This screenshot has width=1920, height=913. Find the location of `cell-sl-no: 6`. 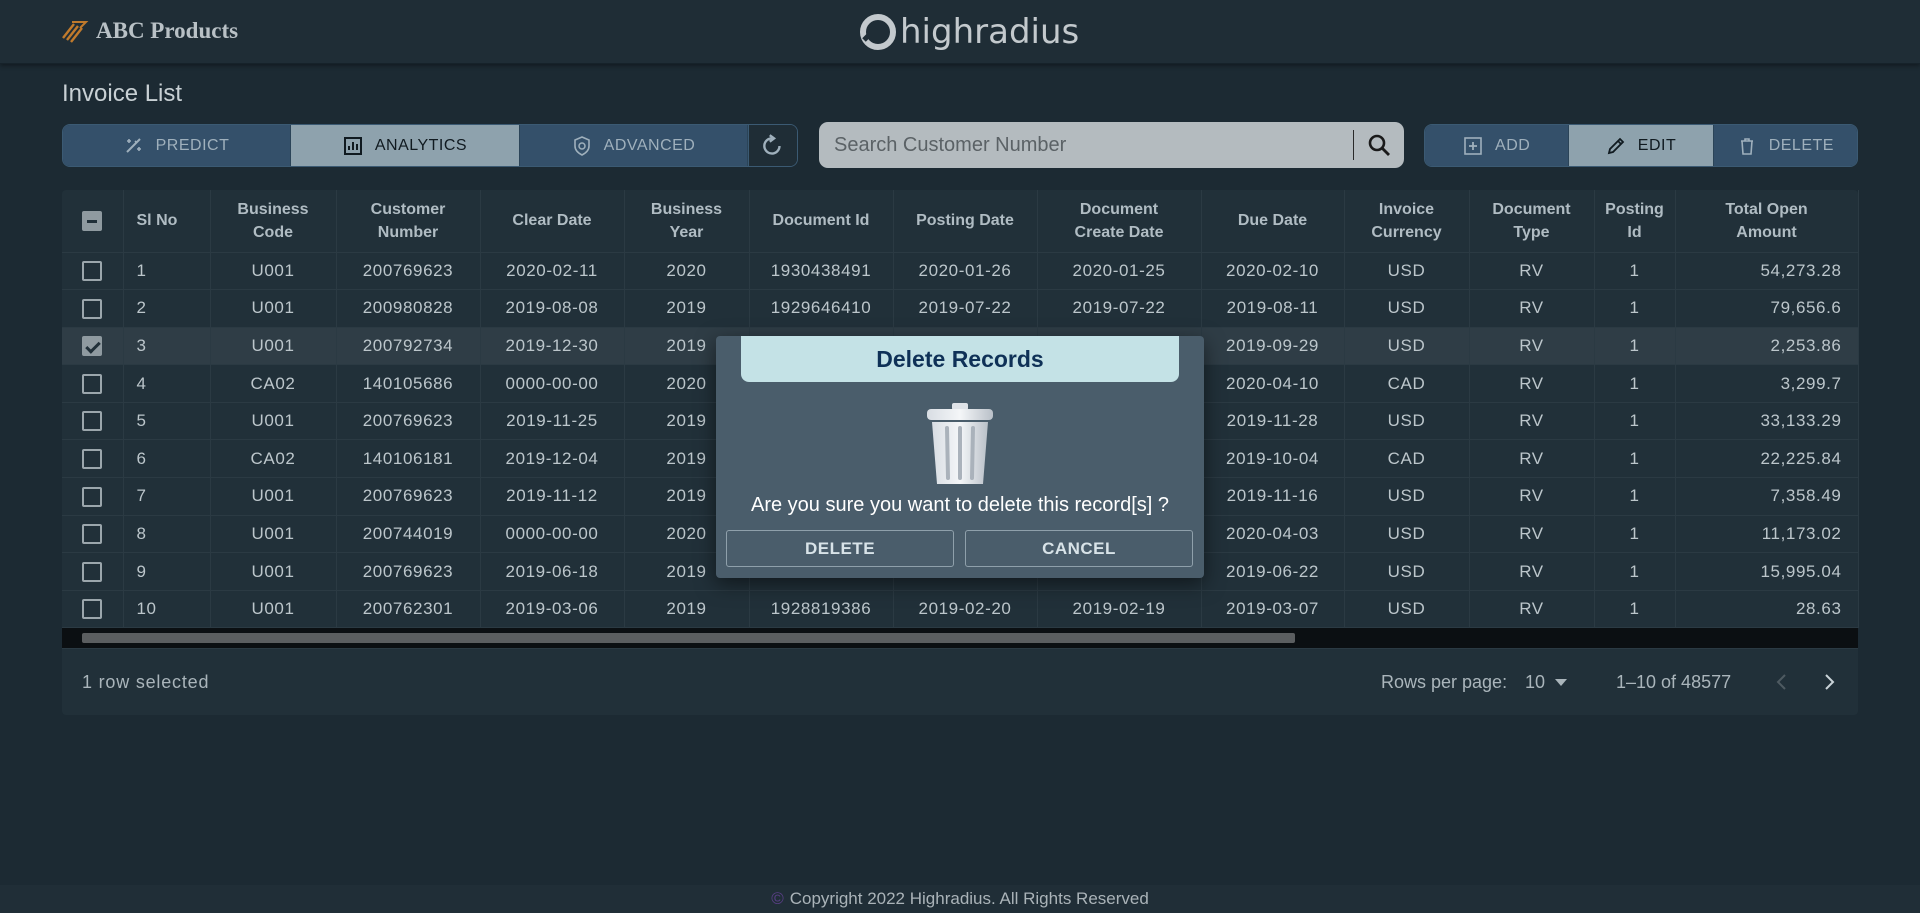

cell-sl-no: 6 is located at coordinates (167, 459).